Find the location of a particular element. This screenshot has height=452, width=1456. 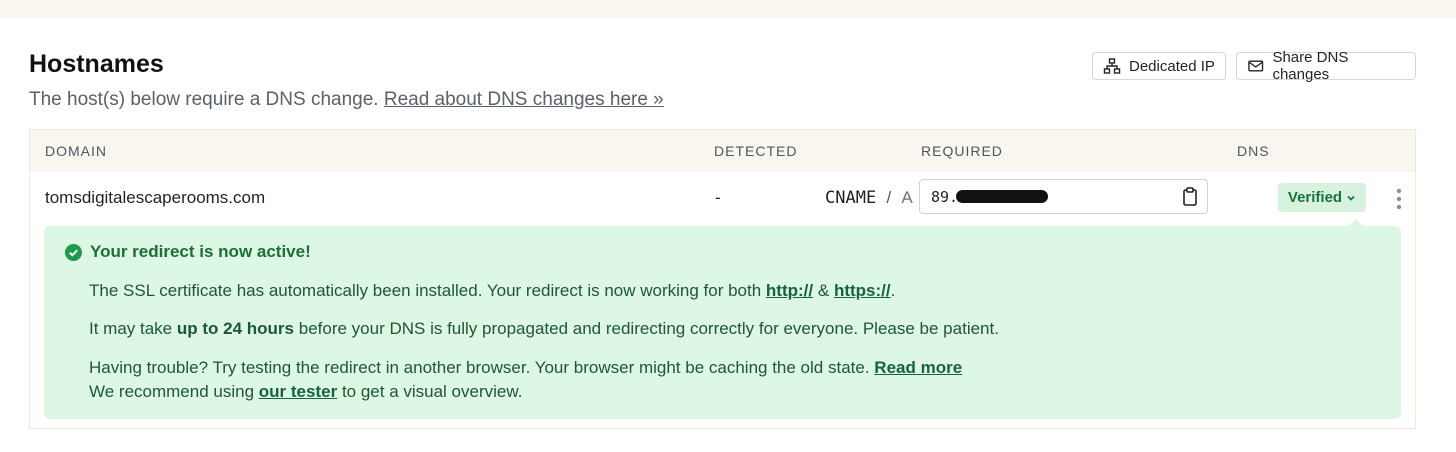

network-icon is located at coordinates (1112, 66).